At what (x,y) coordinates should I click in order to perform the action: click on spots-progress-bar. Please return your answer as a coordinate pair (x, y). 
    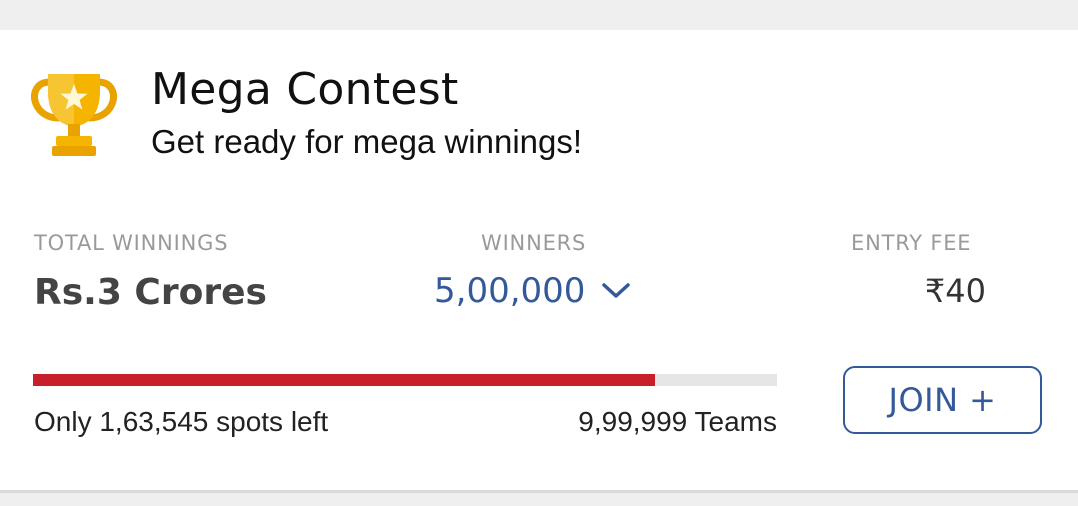
    Looking at the image, I should click on (405, 380).